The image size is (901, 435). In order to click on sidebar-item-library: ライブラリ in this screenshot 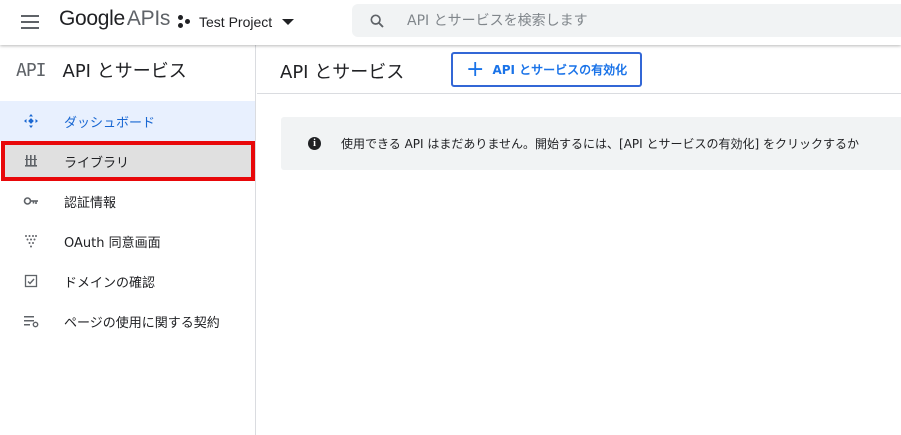, I will do `click(128, 161)`.